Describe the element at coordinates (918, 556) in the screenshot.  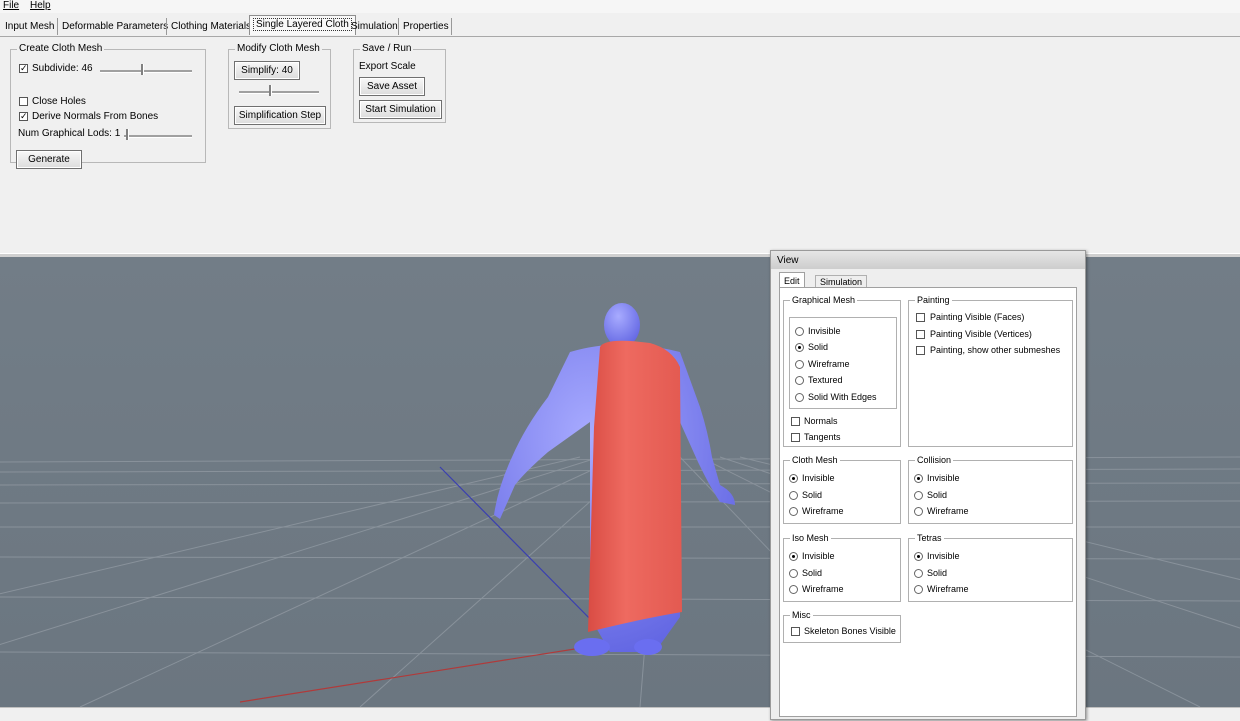
I see `tetras-radio-invisible` at that location.